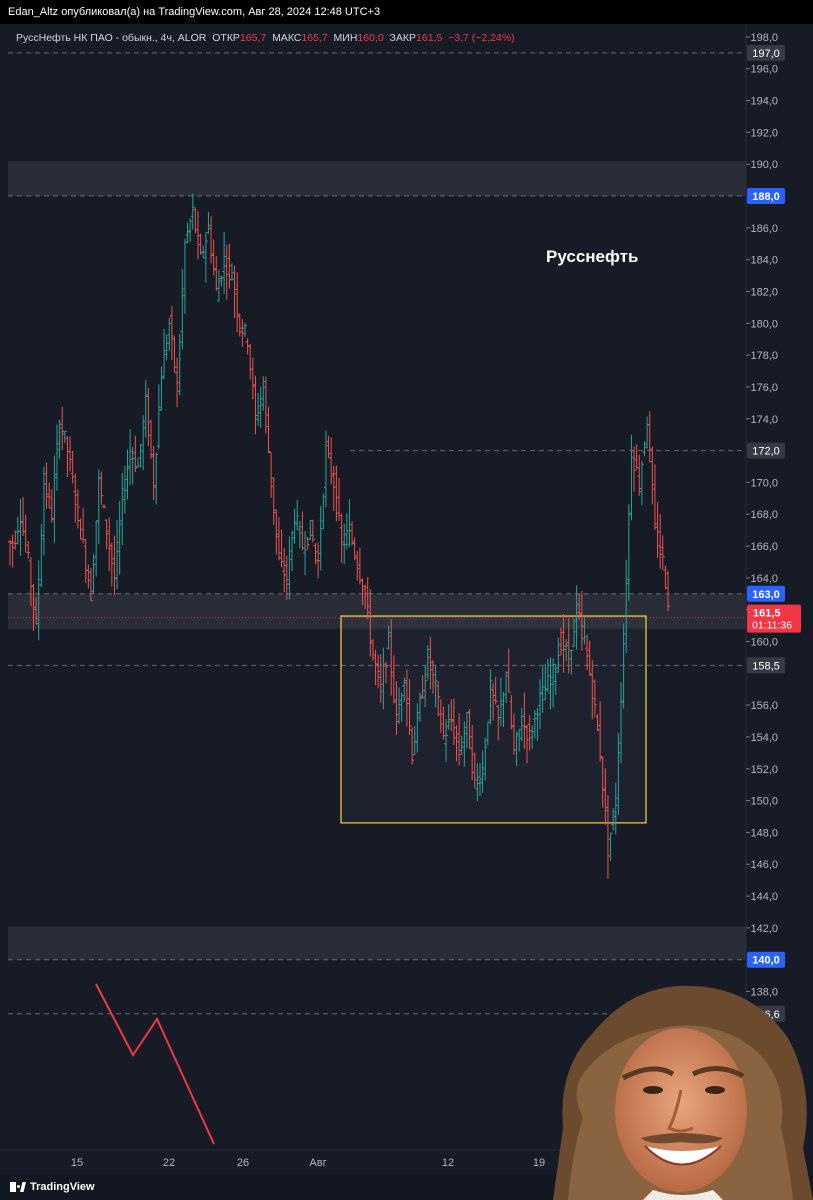  What do you see at coordinates (766, 595) in the screenshot?
I see `level-badge-label: 163,0` at bounding box center [766, 595].